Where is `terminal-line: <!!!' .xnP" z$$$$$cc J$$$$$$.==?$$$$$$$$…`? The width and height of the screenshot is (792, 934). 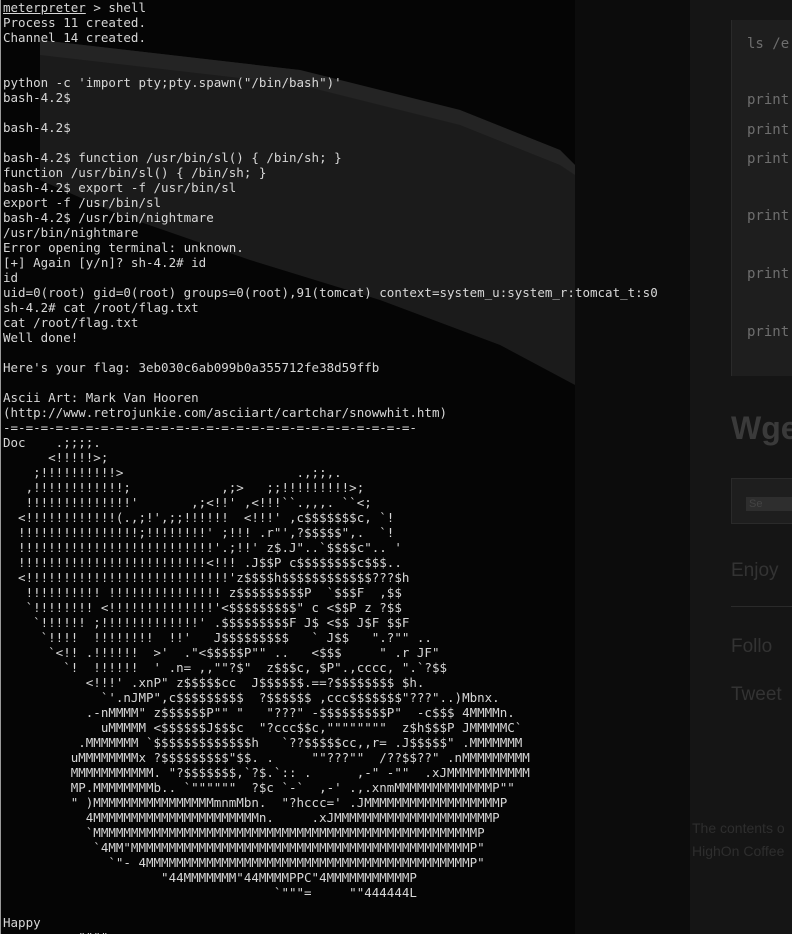
terminal-line: <!!!' .xnP" z$$$$$cc J$$$$$$.==?$$$$$$$$… is located at coordinates (214, 682).